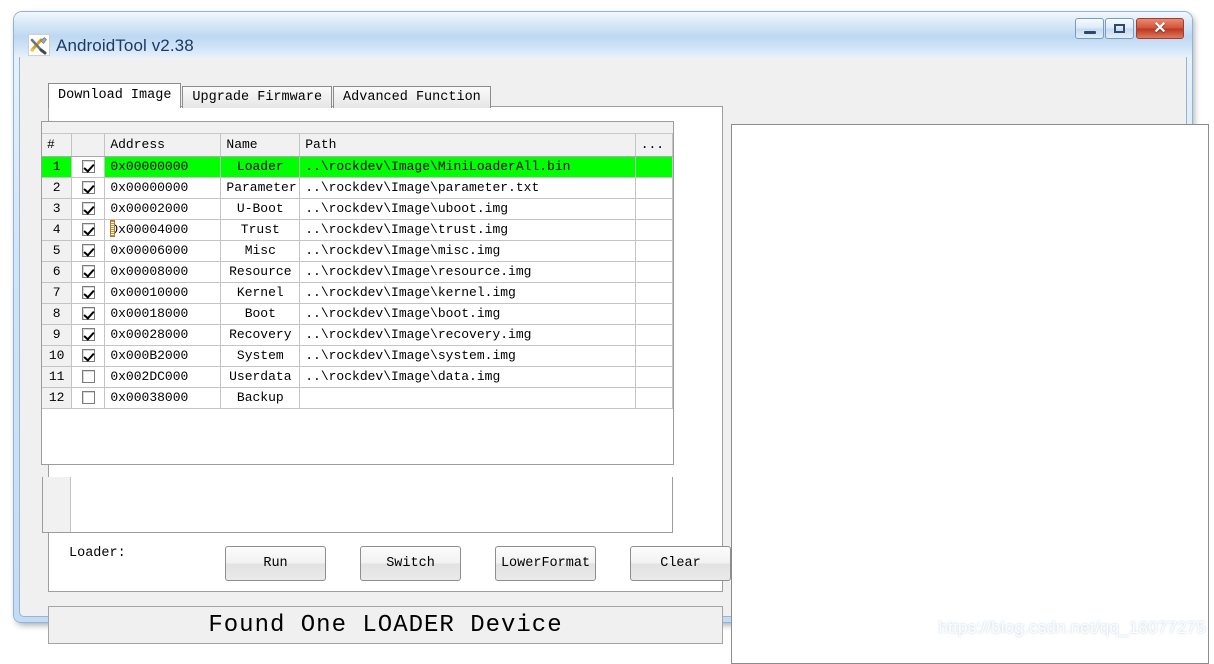  I want to click on cell-name: Recovery, so click(260, 335).